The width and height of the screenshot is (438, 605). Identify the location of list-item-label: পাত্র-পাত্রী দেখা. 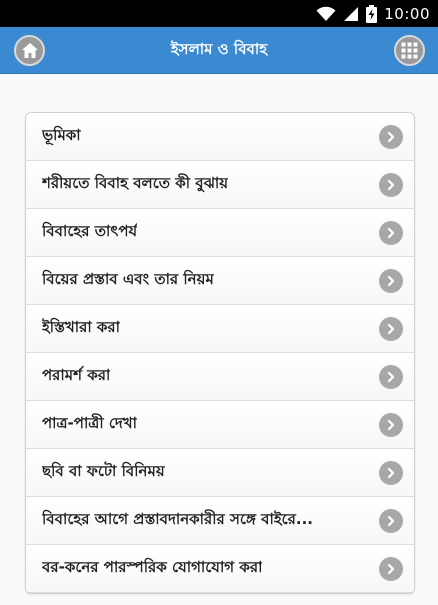
(90, 423).